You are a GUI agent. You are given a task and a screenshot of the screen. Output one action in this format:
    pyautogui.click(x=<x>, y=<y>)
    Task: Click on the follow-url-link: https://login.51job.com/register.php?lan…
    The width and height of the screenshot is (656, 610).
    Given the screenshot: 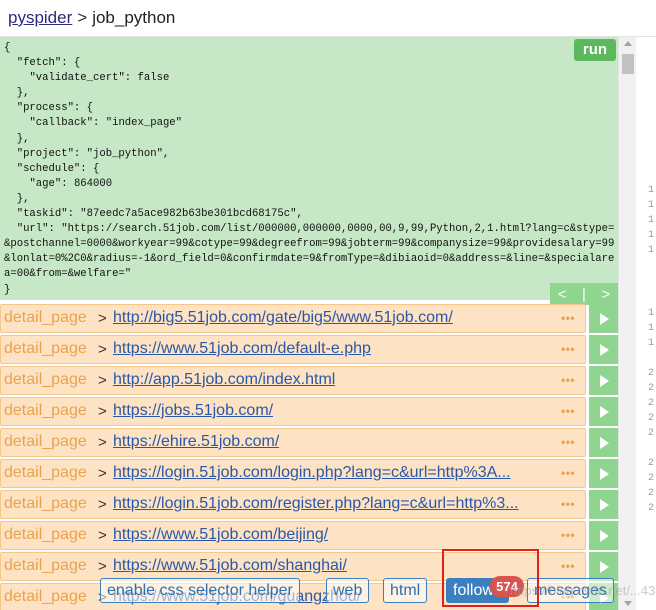 What is the action you would take?
    pyautogui.click(x=316, y=504)
    